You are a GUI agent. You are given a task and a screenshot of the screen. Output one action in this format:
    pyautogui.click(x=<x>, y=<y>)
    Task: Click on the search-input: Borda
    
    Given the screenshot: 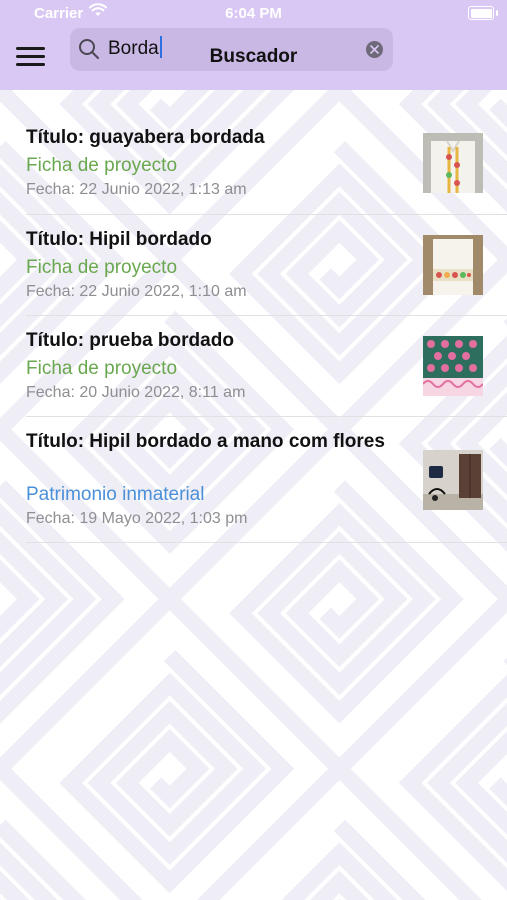 What is the action you would take?
    pyautogui.click(x=135, y=48)
    